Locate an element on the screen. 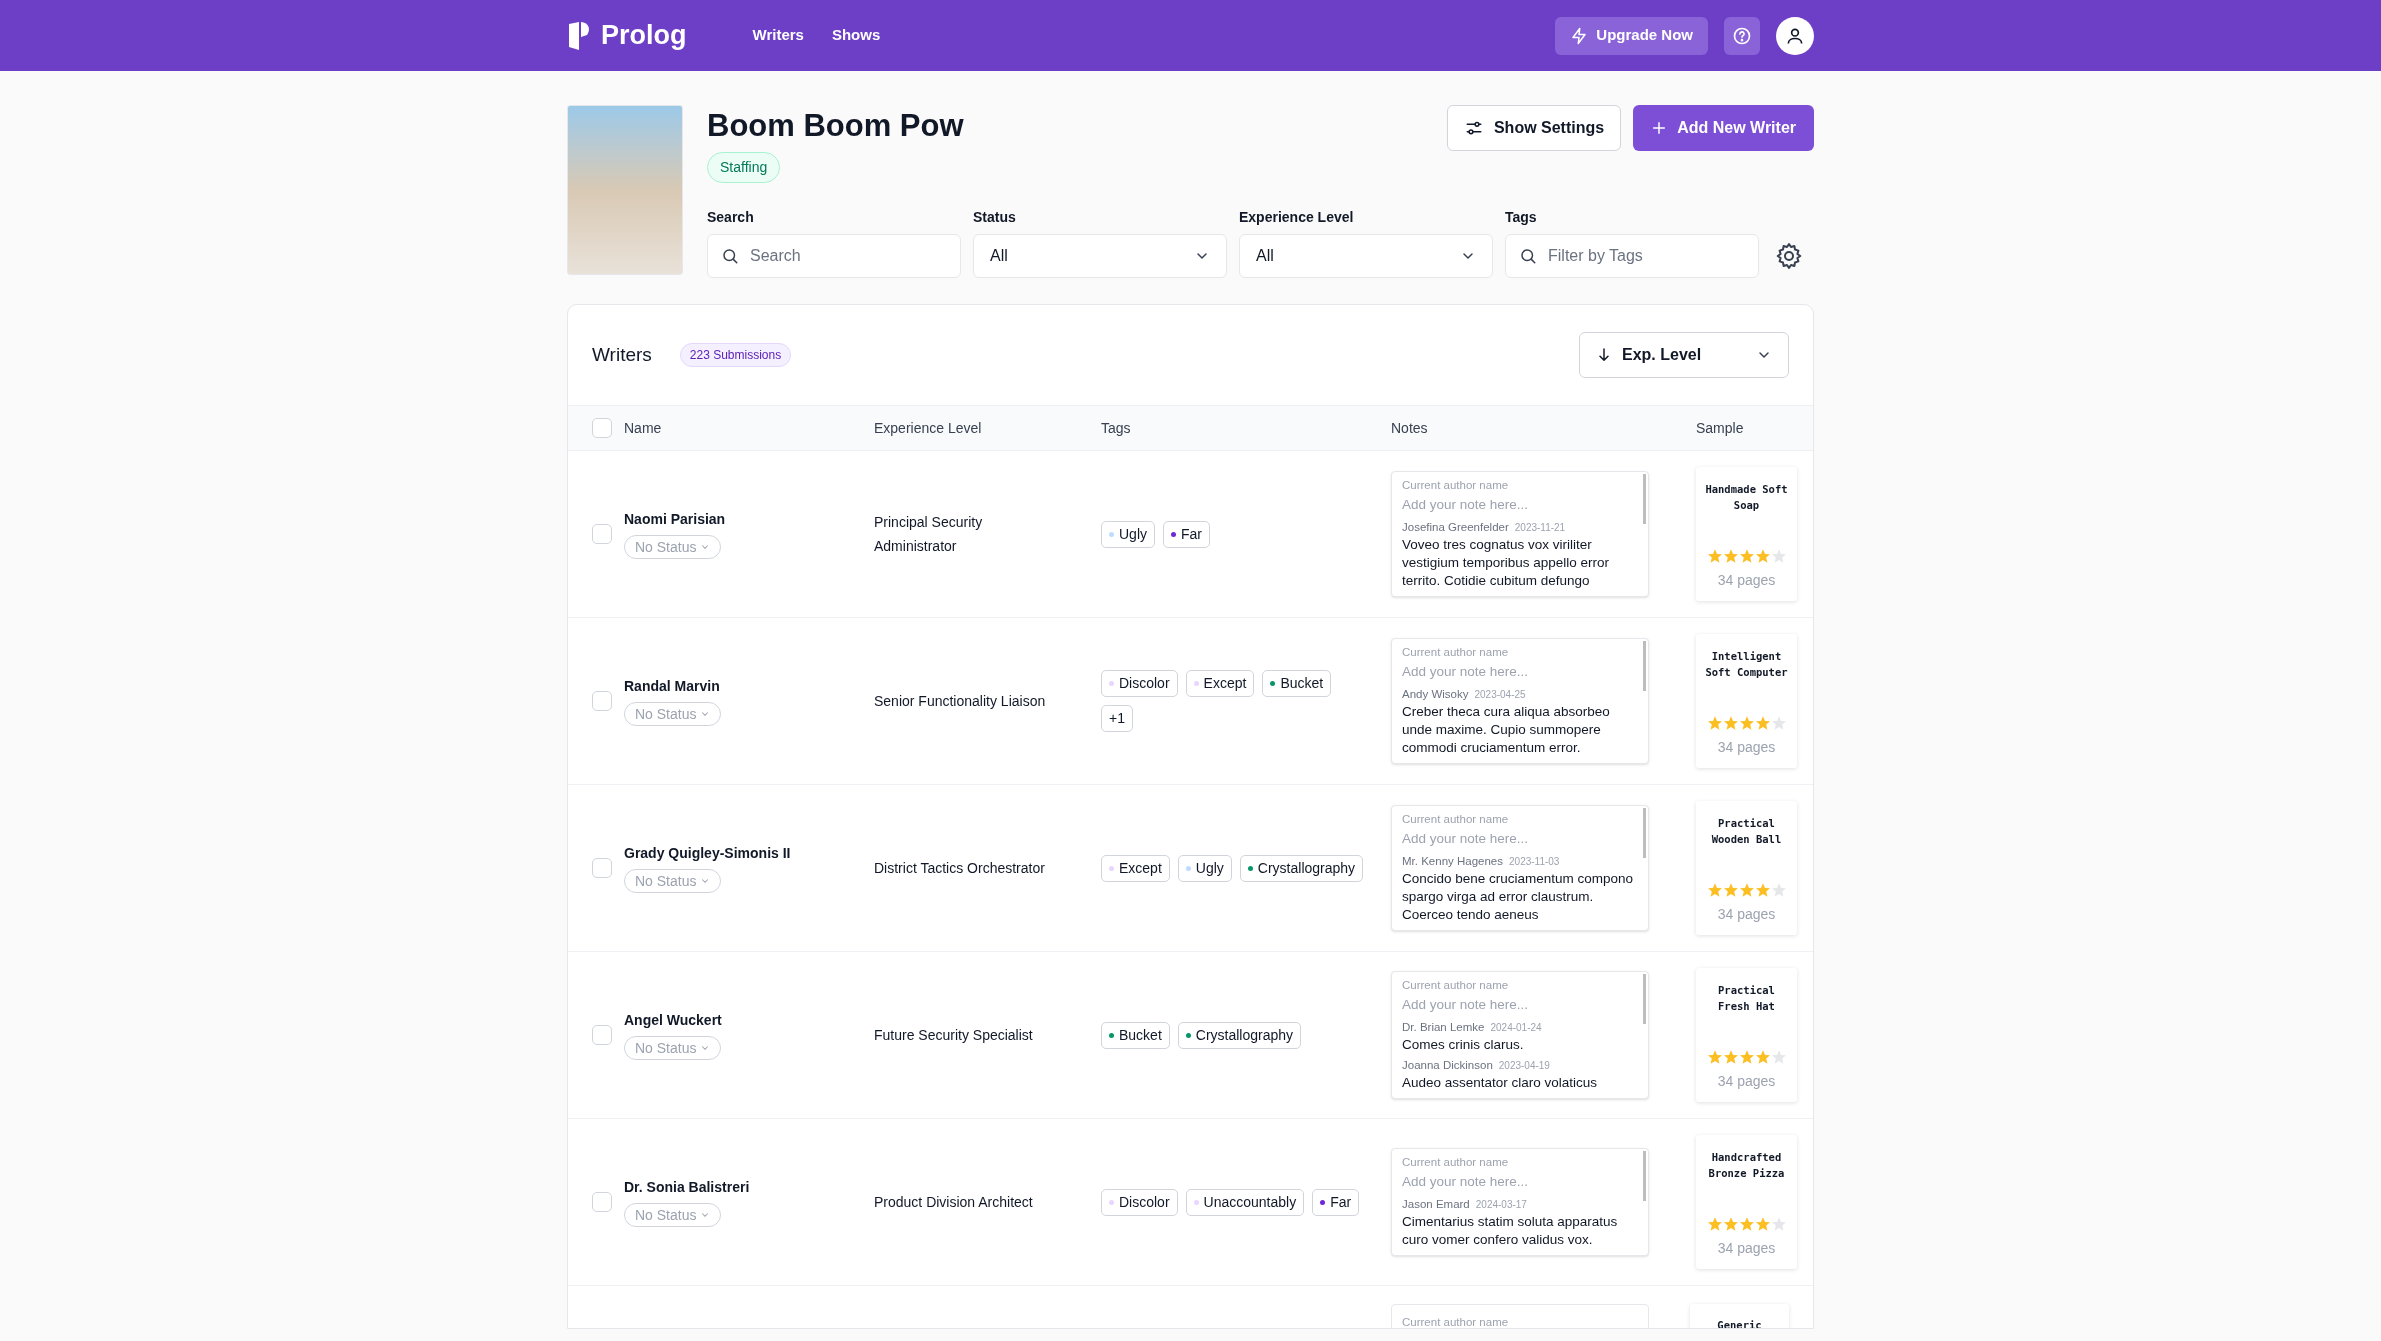 Image resolution: width=2381 pixels, height=1341 pixels. search-field: Filter by Tags is located at coordinates (1632, 256).